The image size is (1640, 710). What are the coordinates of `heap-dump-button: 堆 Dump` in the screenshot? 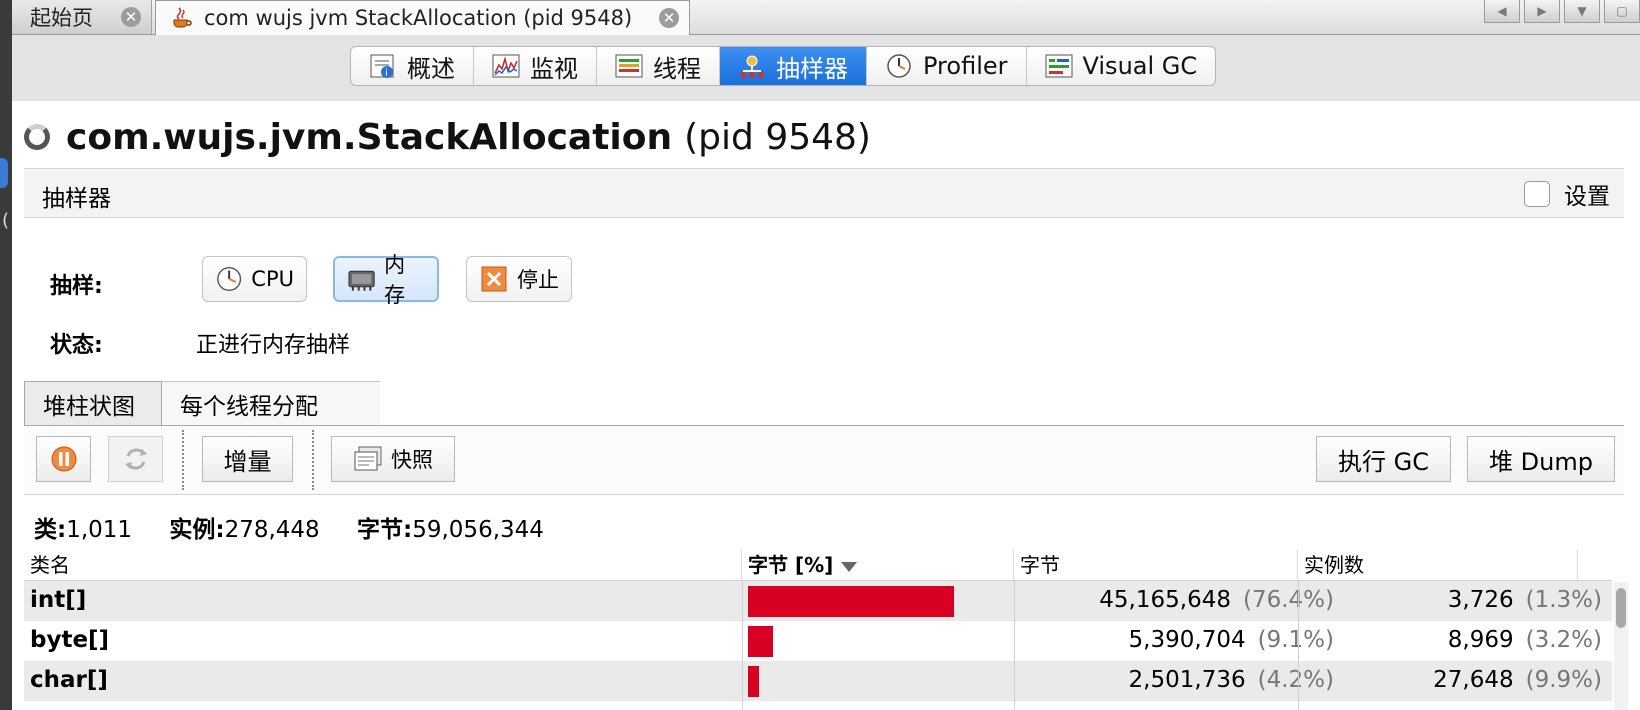 It's located at (1541, 459).